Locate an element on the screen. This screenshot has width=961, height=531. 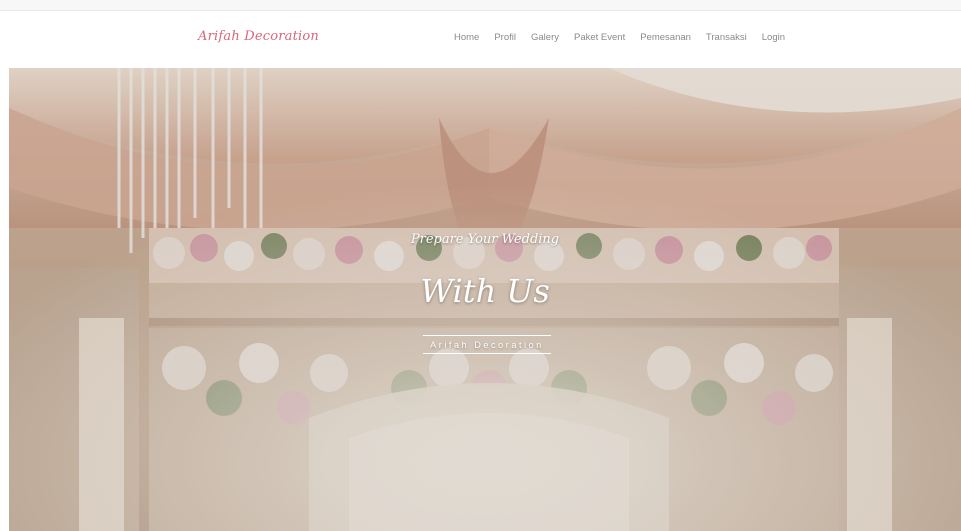
brand-logo: Arifah Decoration is located at coordinates (258, 36).